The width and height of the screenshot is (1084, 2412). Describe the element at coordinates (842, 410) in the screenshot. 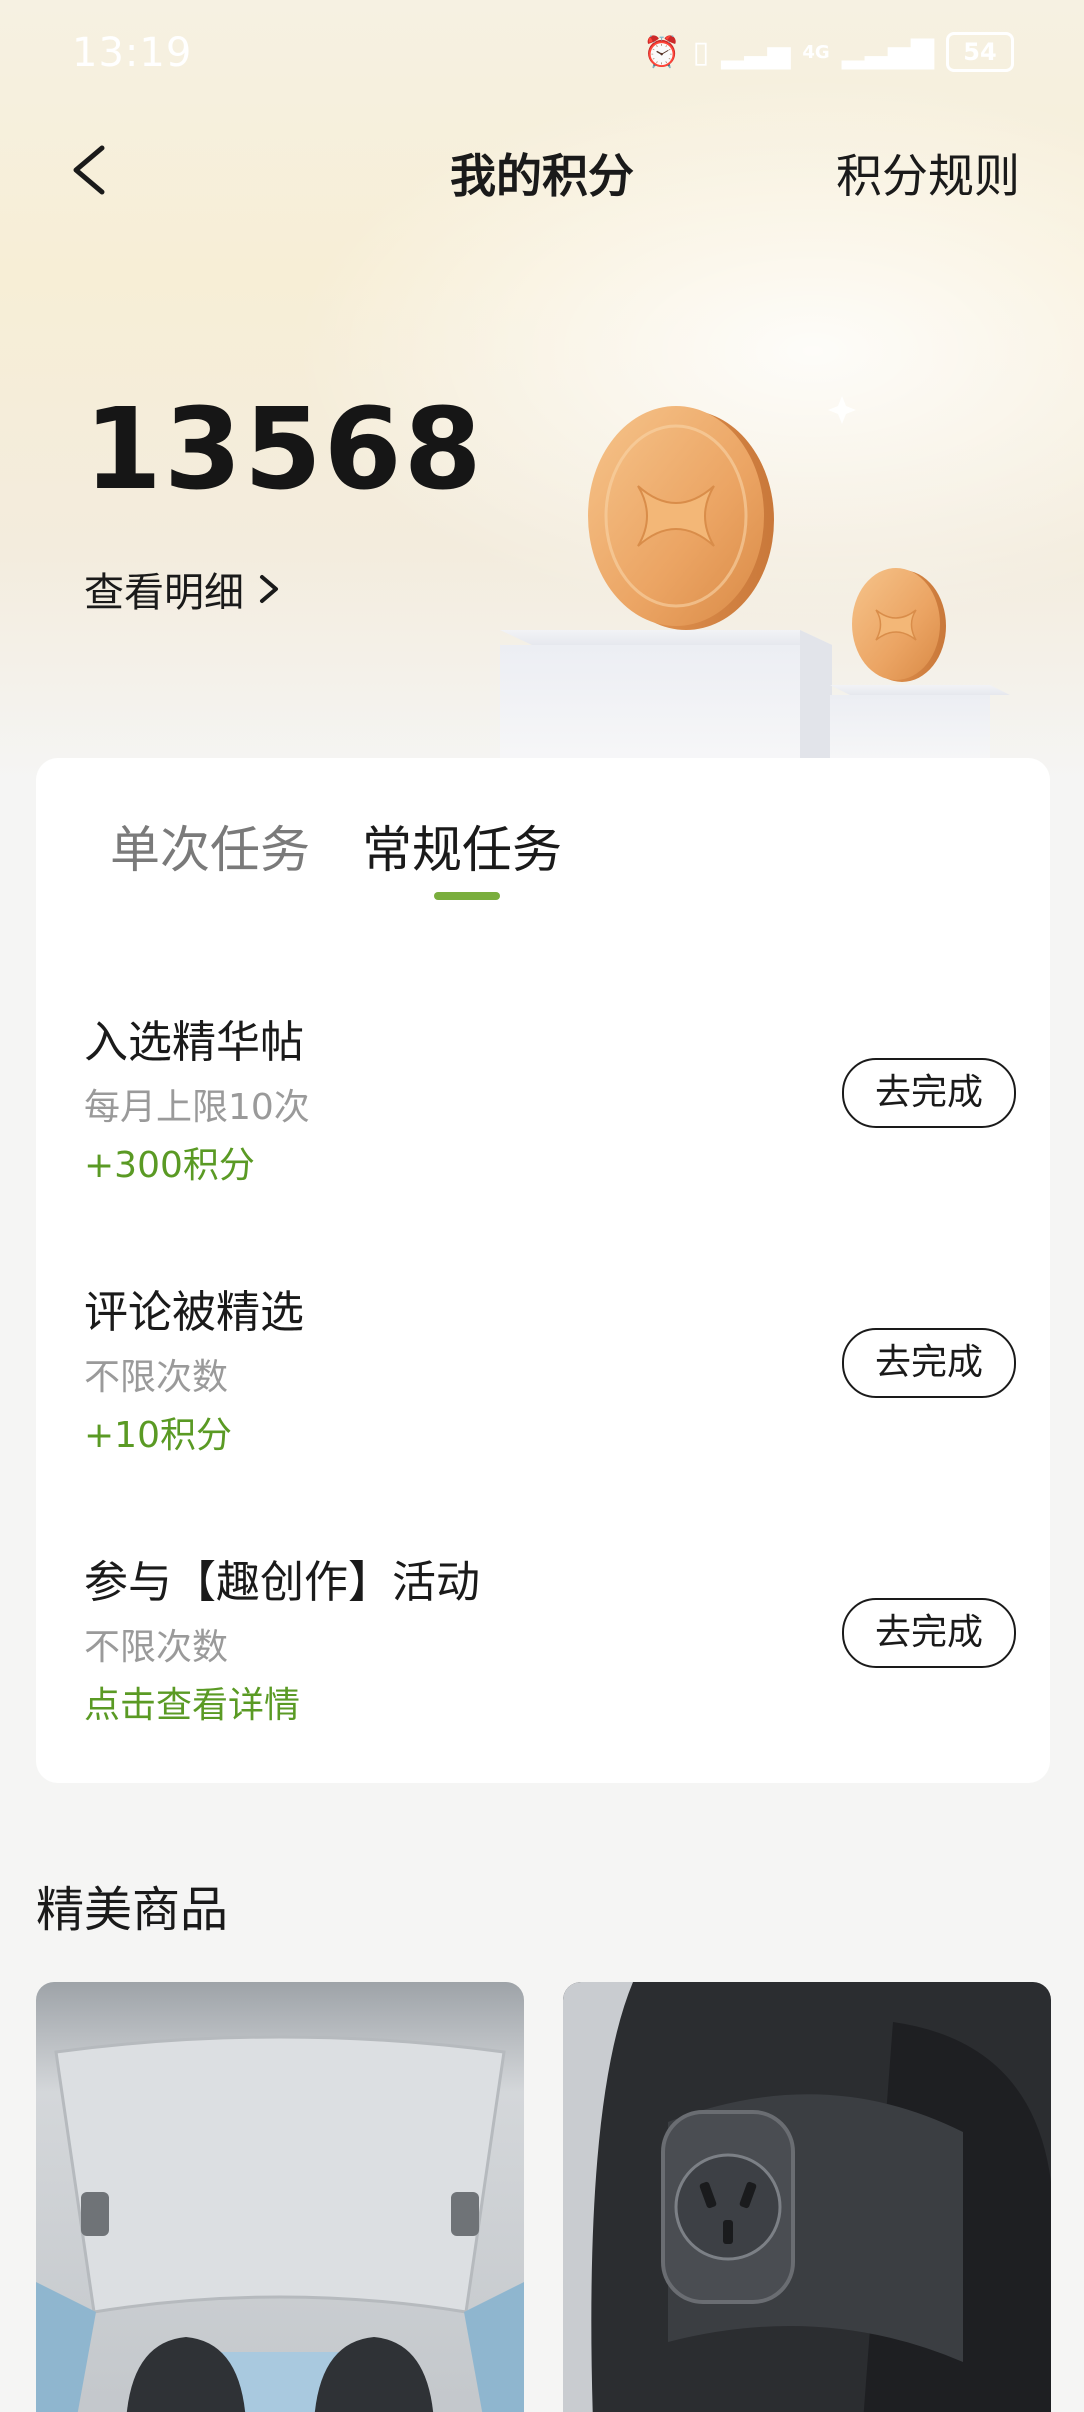

I see `sparkle-icon` at that location.